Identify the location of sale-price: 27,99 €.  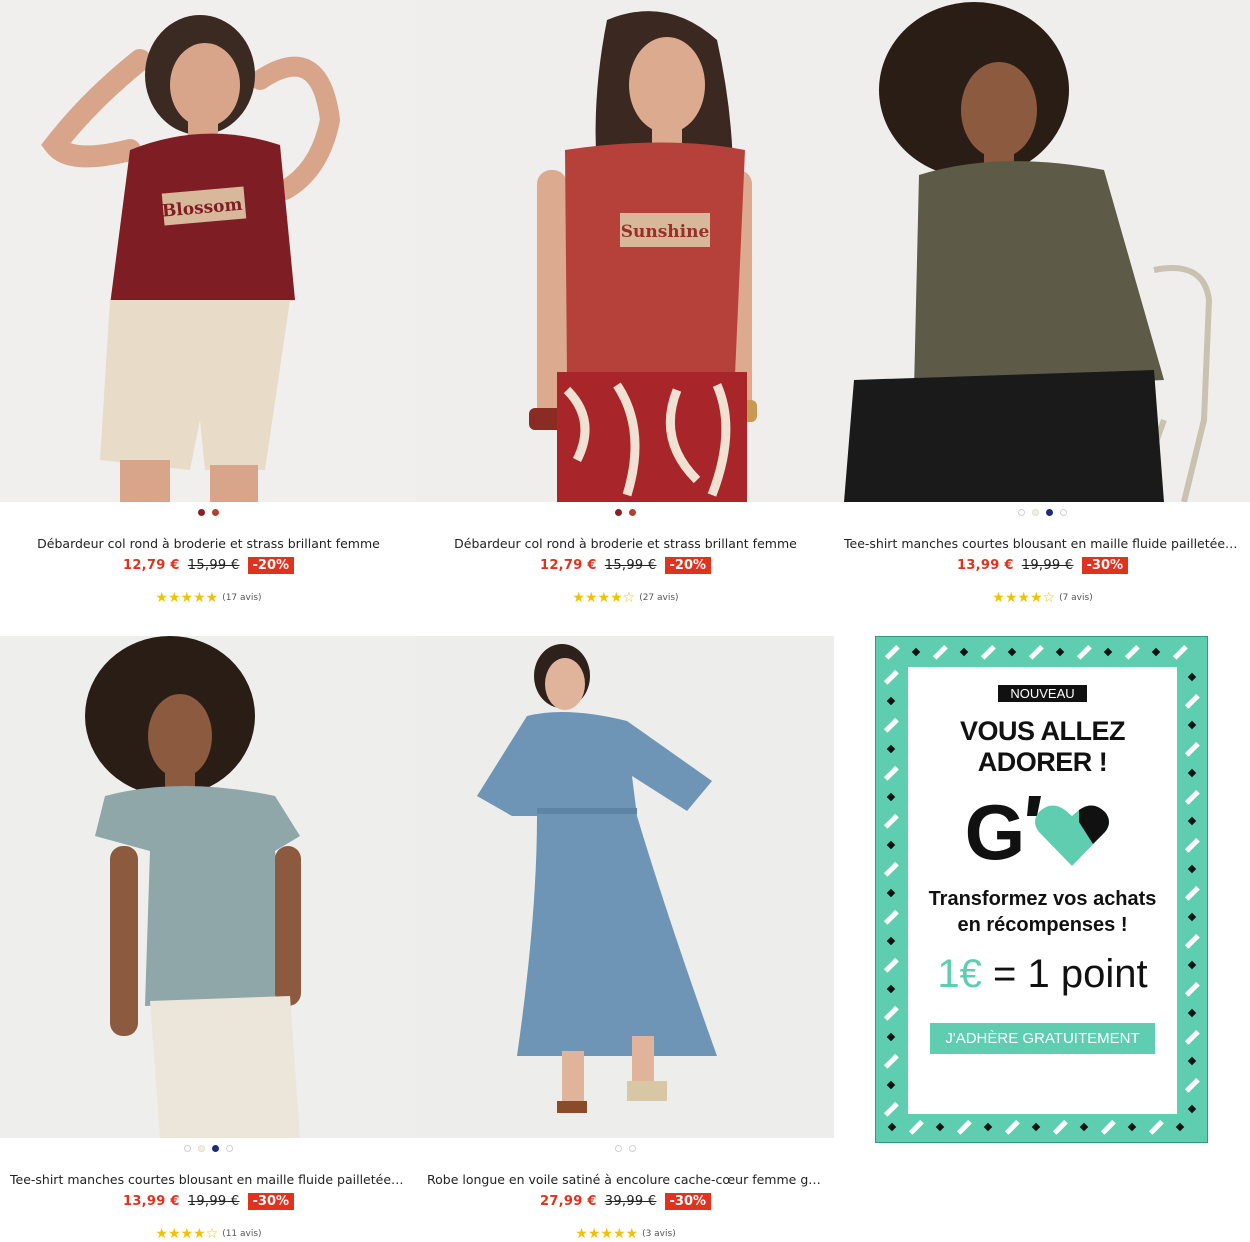
(568, 1201).